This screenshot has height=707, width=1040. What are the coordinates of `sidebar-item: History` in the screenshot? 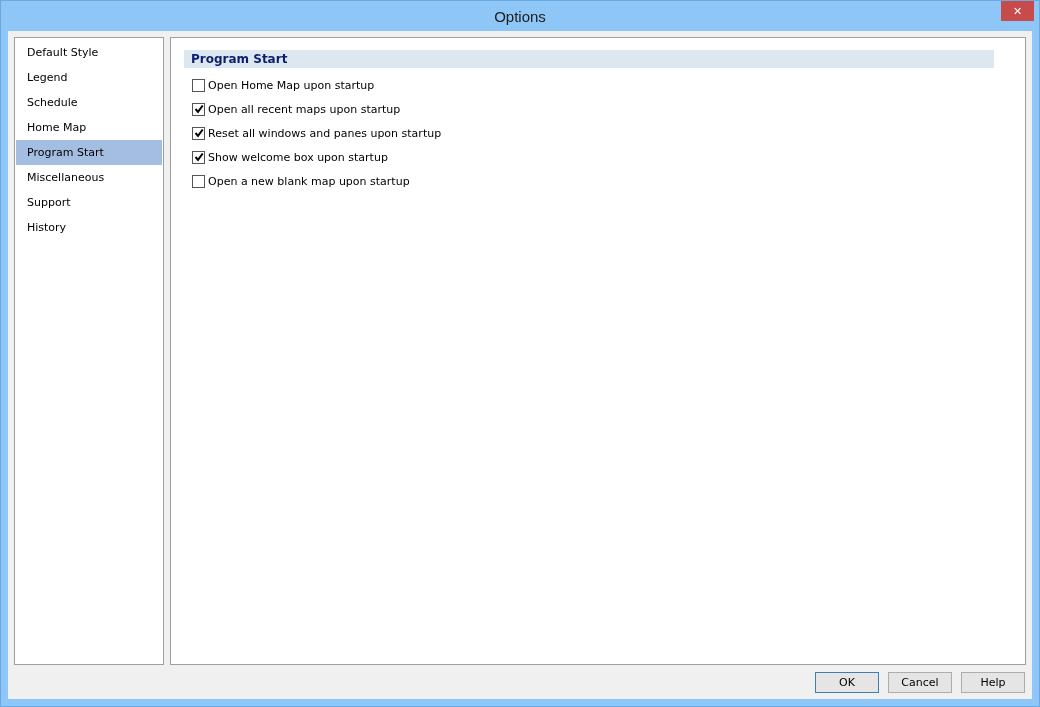 It's located at (89, 227).